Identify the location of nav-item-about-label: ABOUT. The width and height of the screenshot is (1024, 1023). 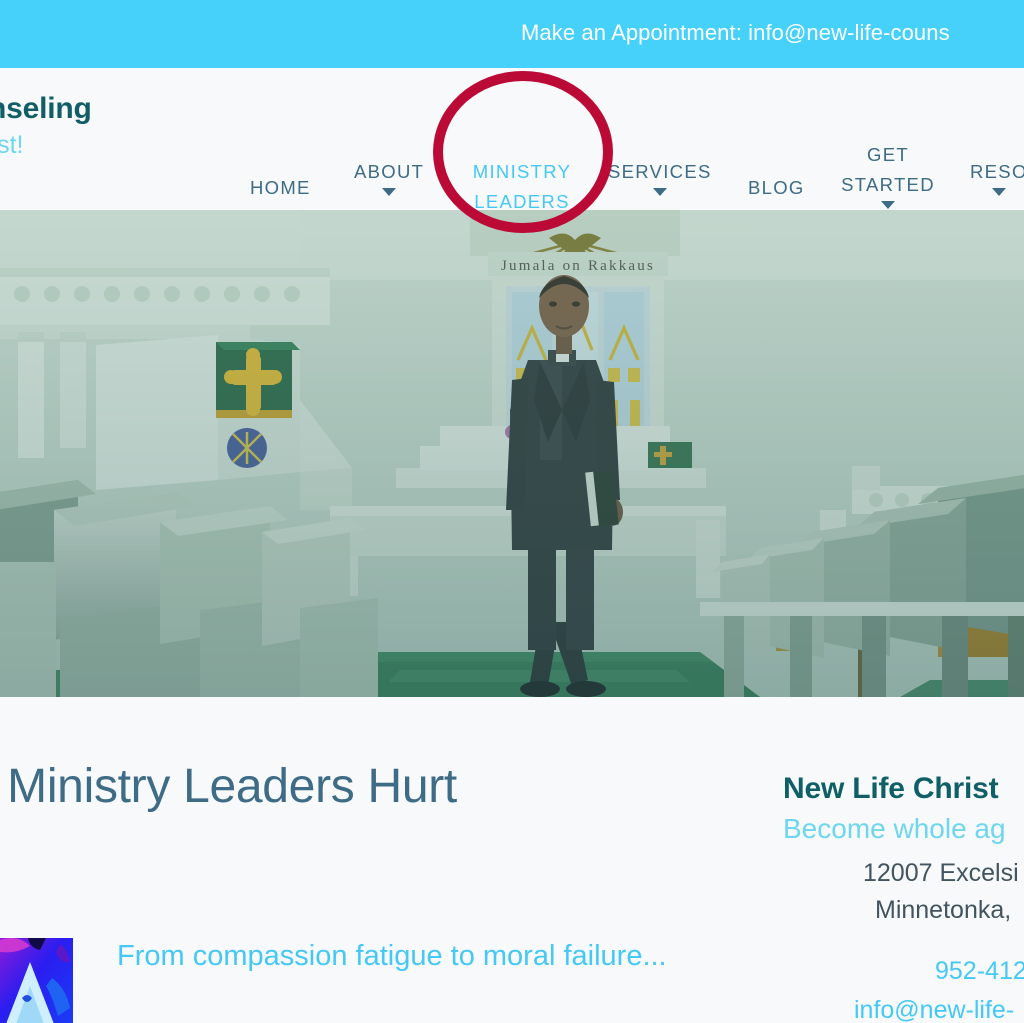
(389, 171).